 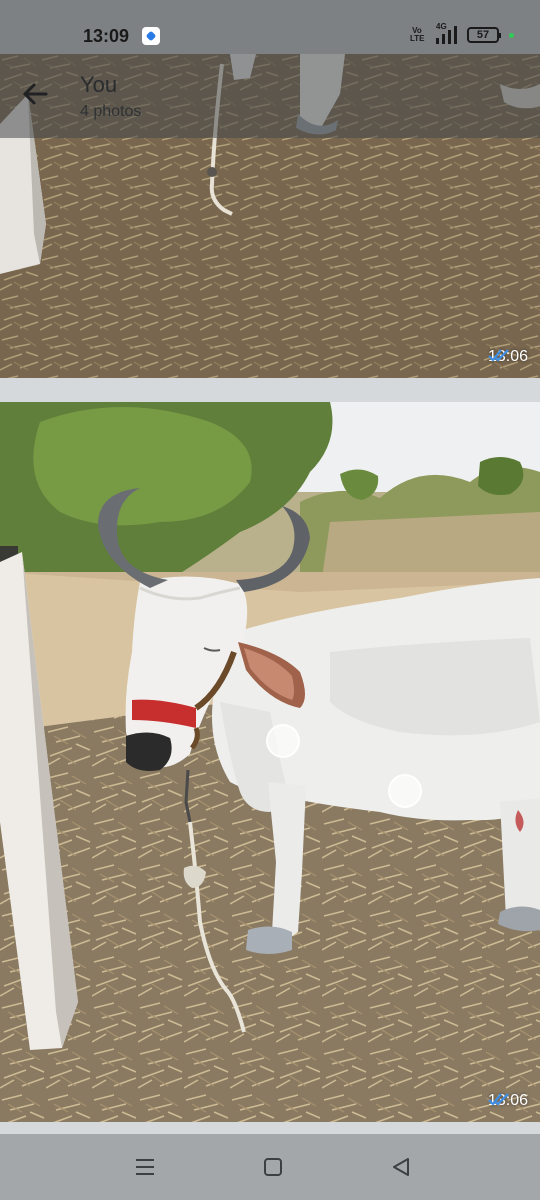 I want to click on battery-icon: 57, so click(x=484, y=35).